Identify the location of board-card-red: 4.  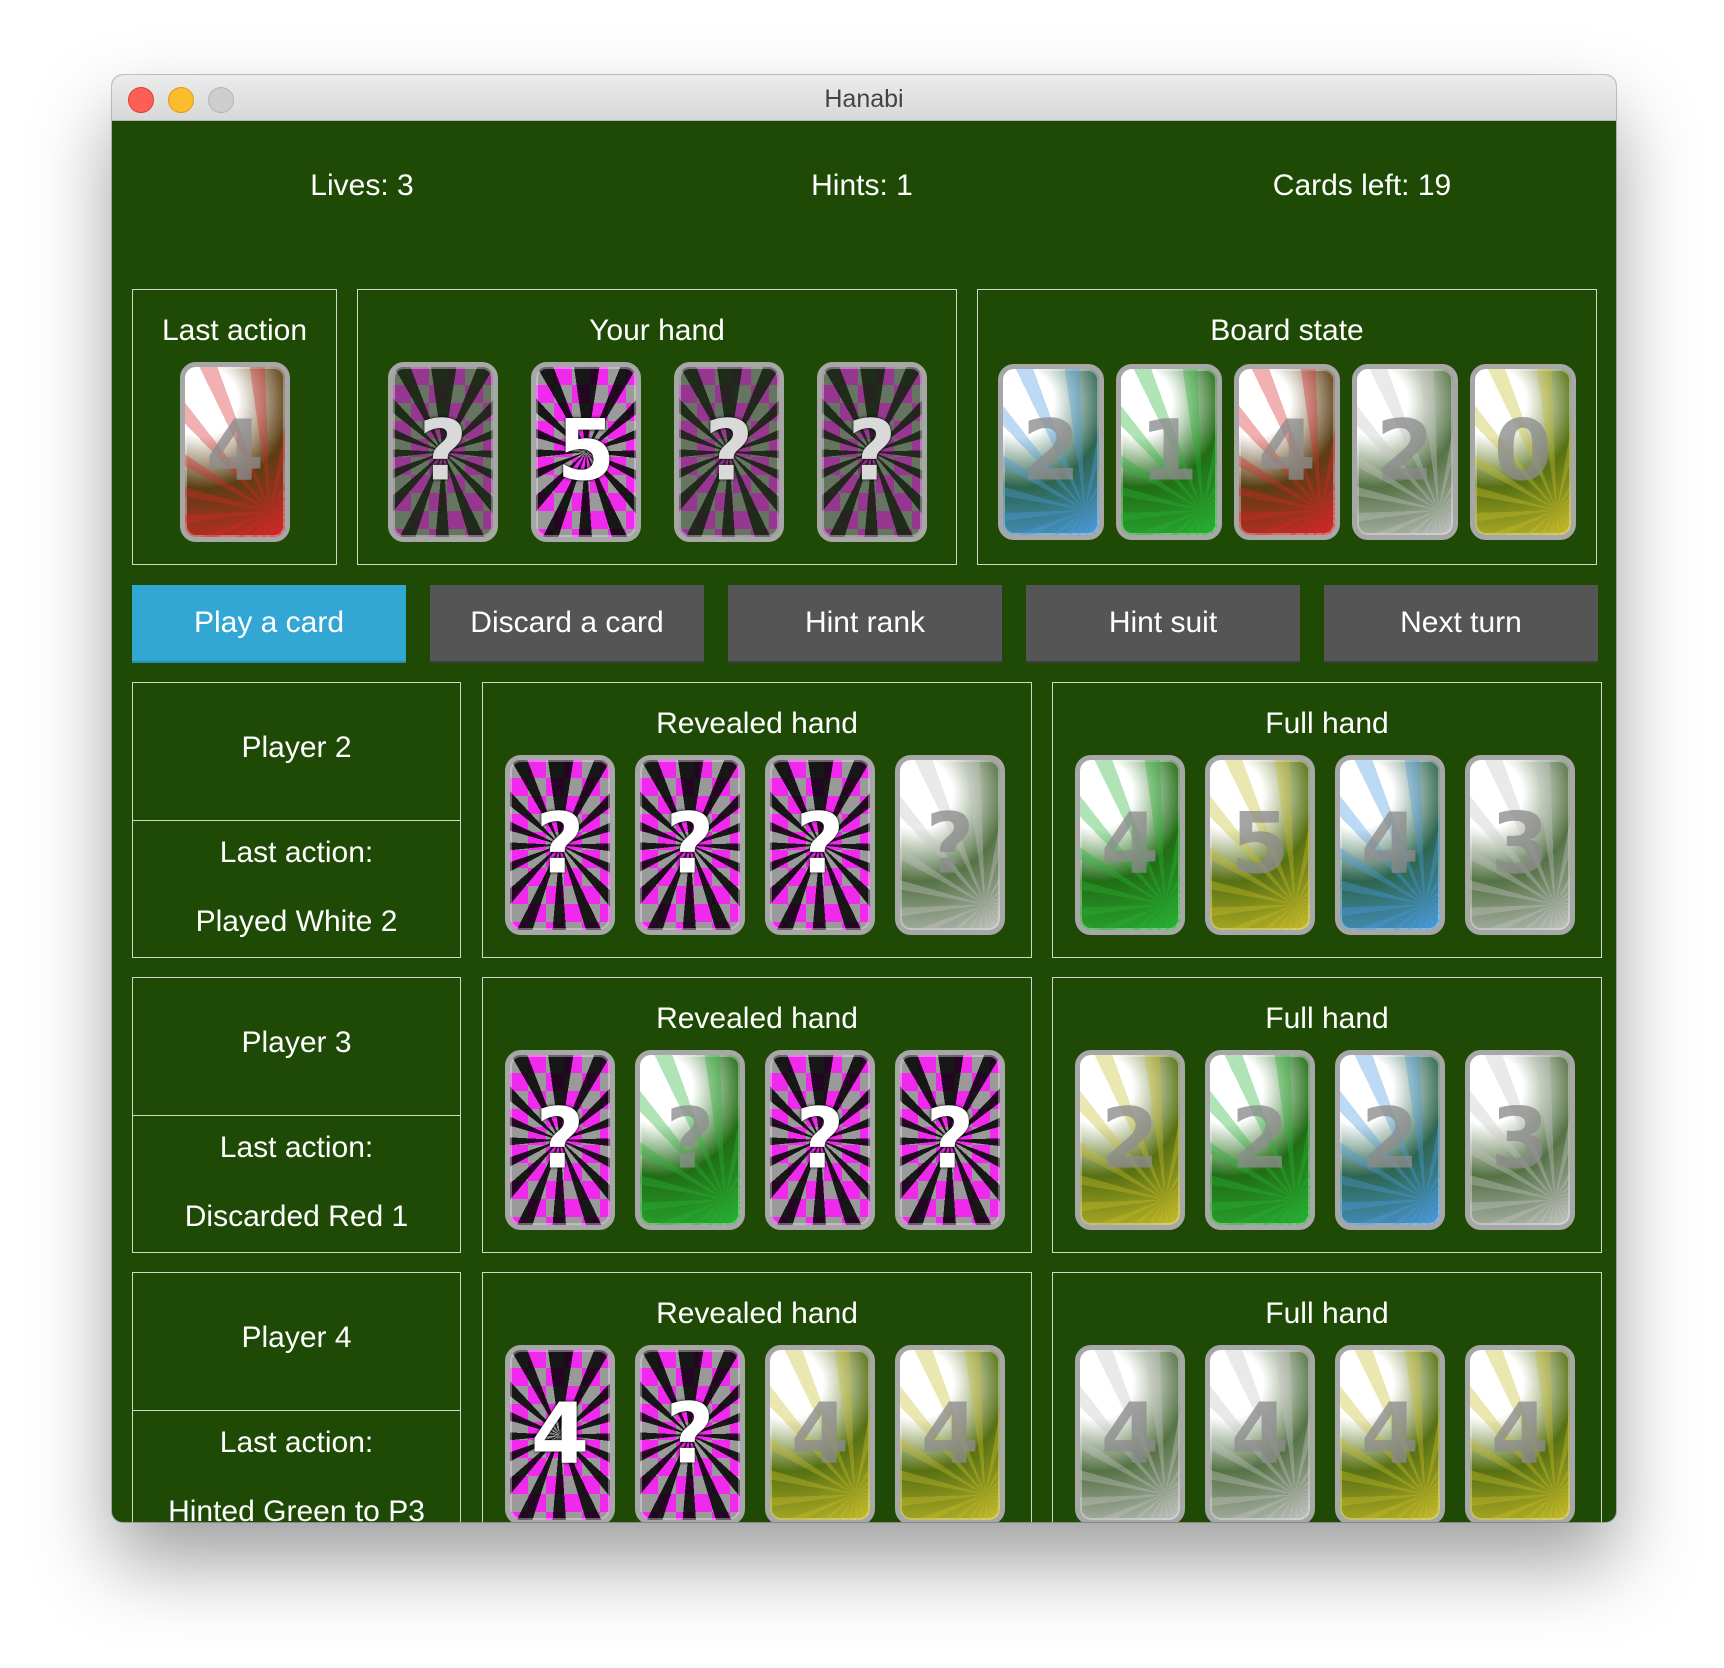
(1287, 452).